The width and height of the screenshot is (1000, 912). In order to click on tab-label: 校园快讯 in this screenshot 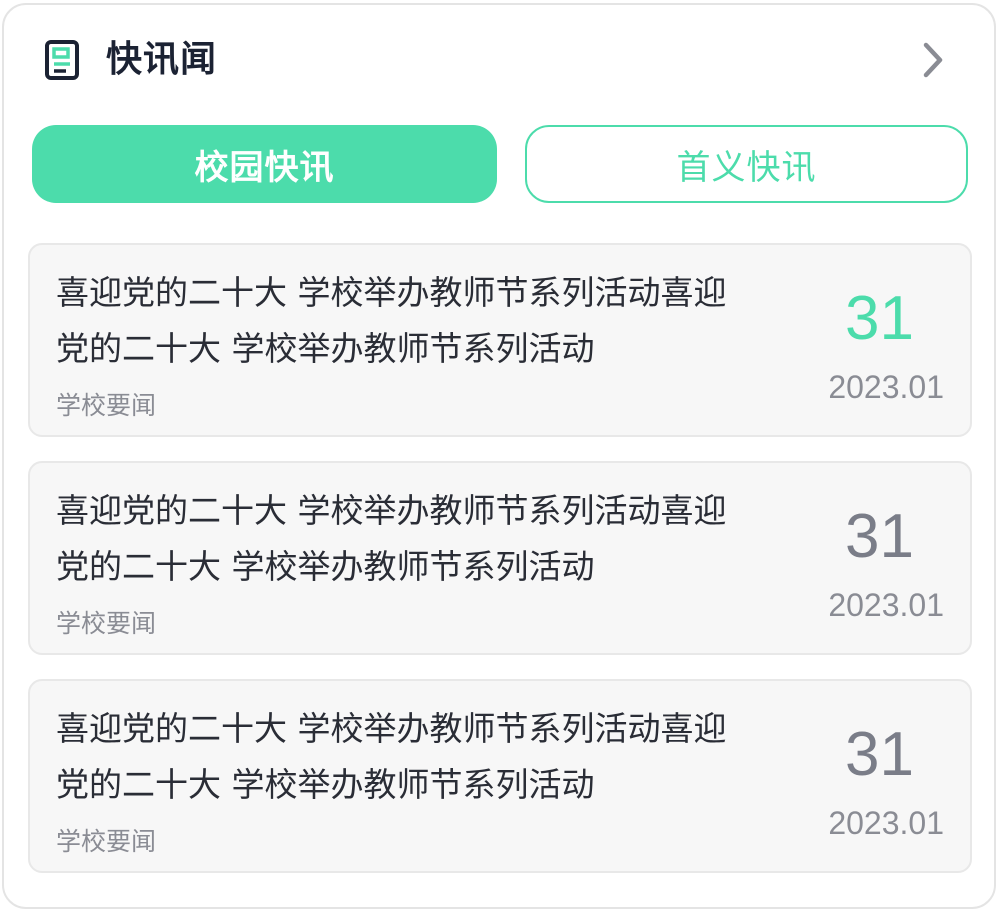, I will do `click(264, 167)`.